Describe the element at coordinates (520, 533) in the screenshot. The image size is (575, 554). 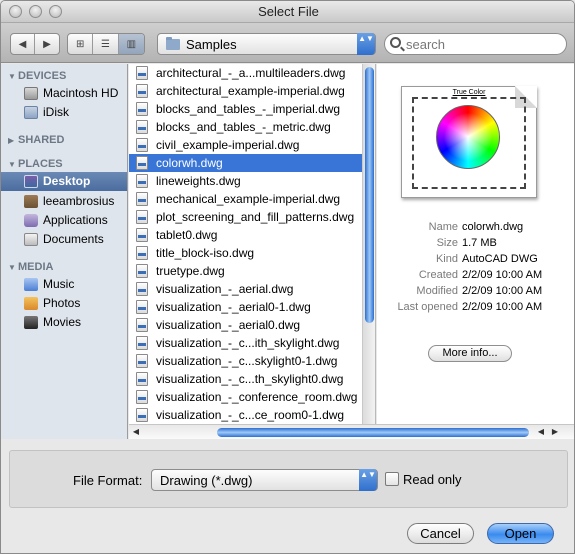
I see `open-button: Open` at that location.